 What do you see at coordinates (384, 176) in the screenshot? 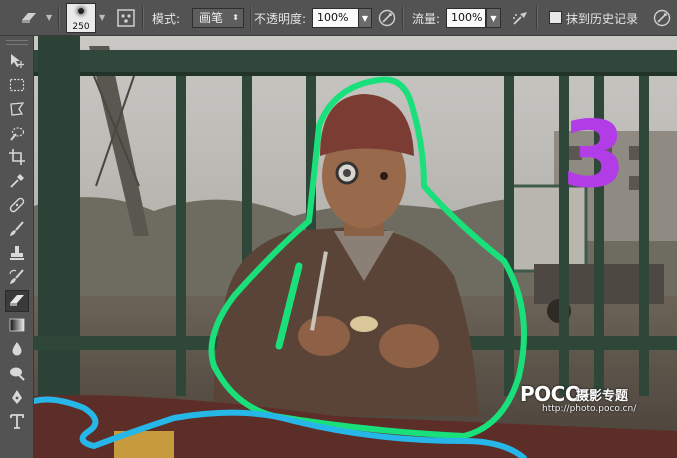
I see `man-eye` at bounding box center [384, 176].